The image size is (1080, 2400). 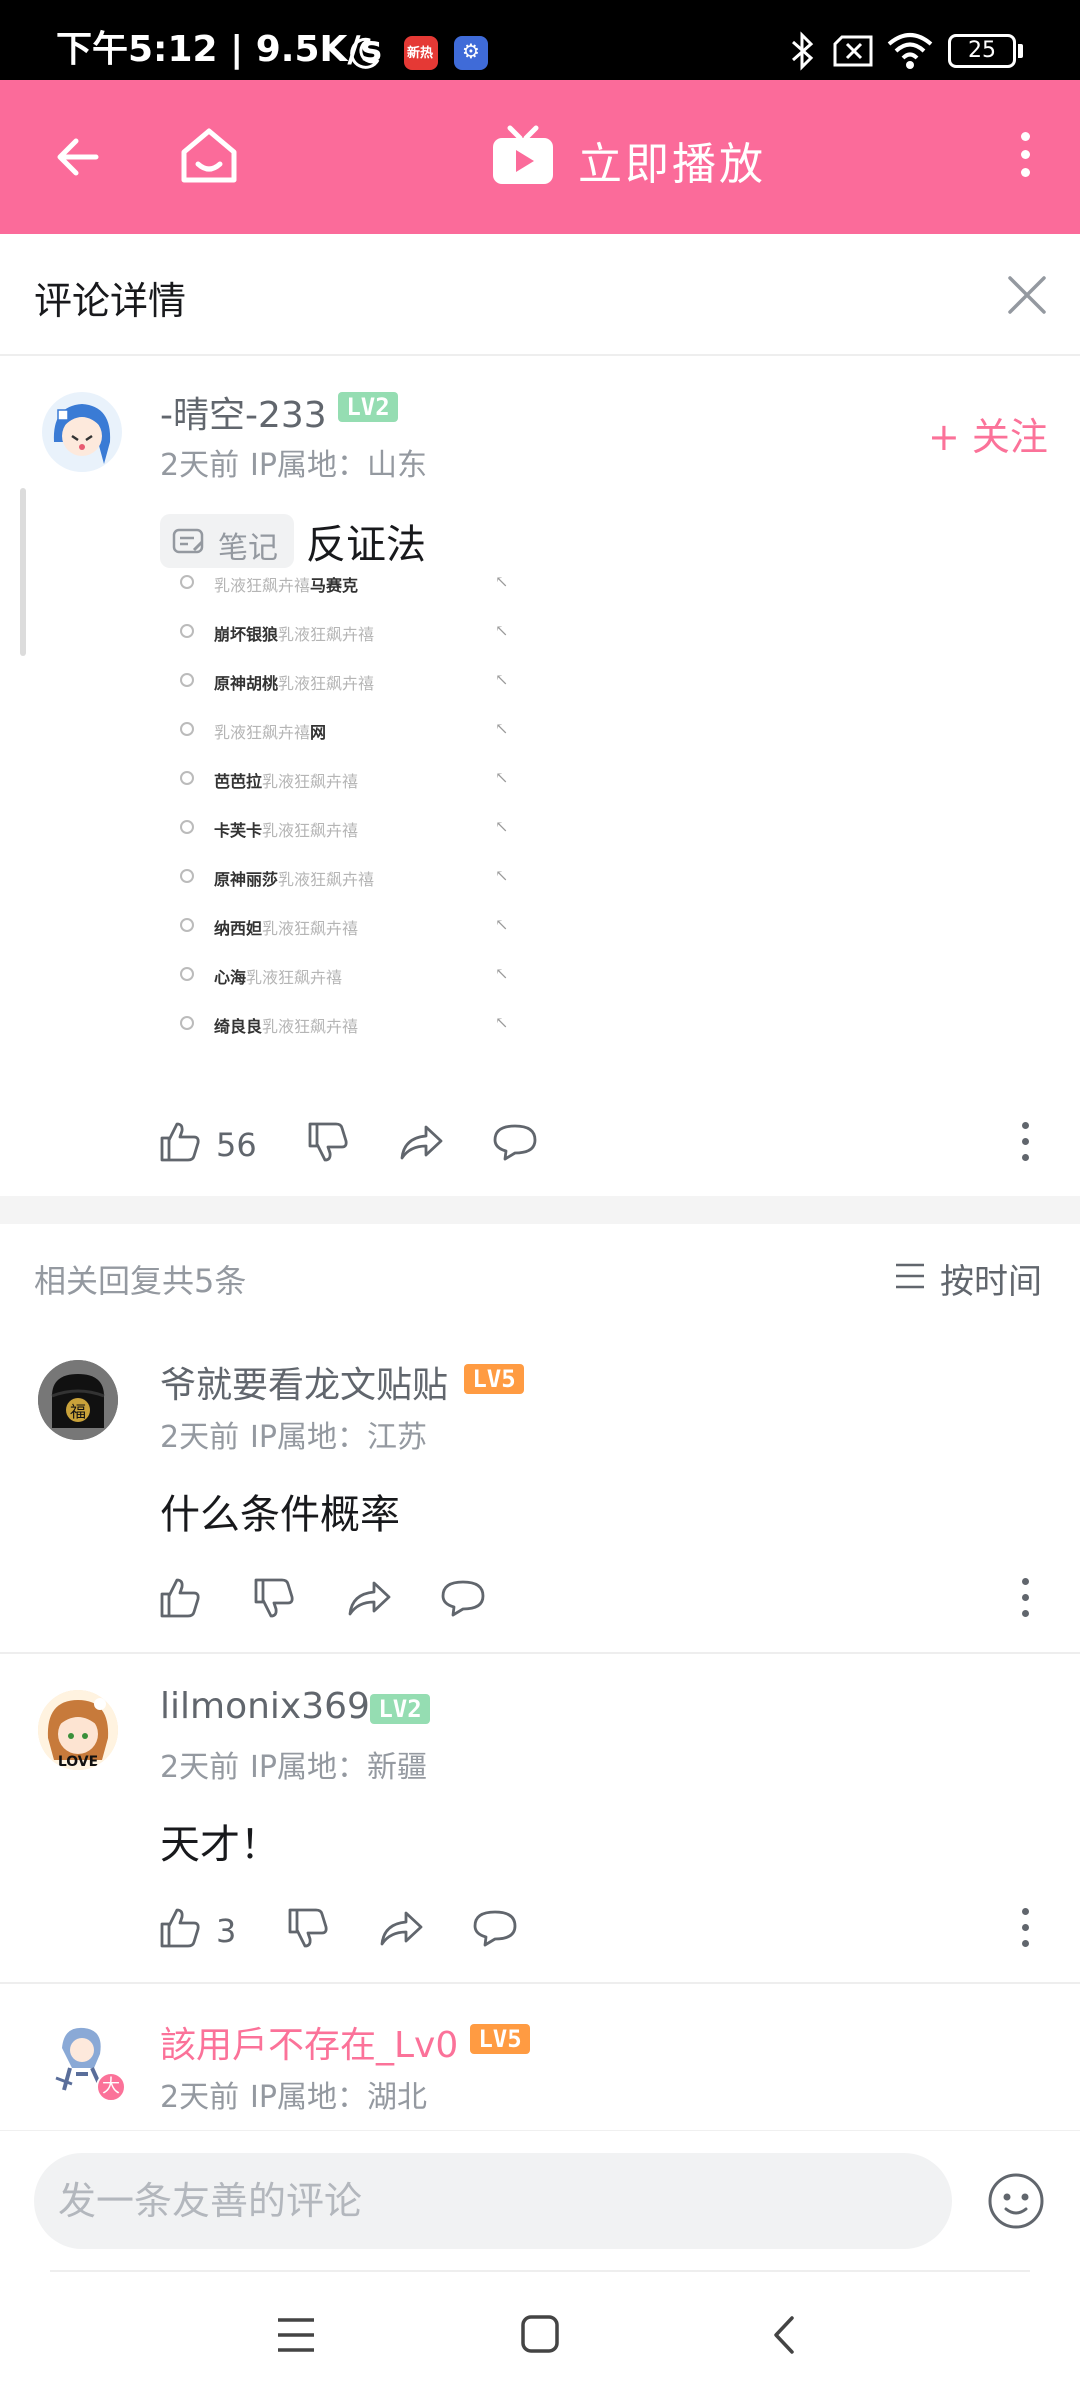 What do you see at coordinates (226, 1931) in the screenshot?
I see `like-count: 3` at bounding box center [226, 1931].